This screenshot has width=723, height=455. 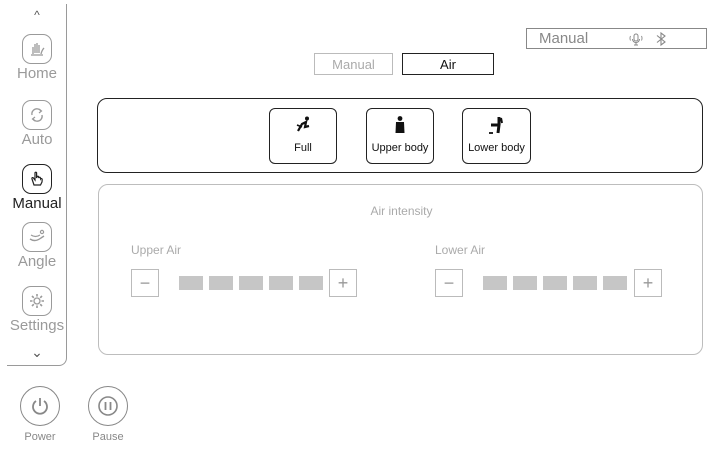 What do you see at coordinates (303, 148) in the screenshot?
I see `full-body-label: Full` at bounding box center [303, 148].